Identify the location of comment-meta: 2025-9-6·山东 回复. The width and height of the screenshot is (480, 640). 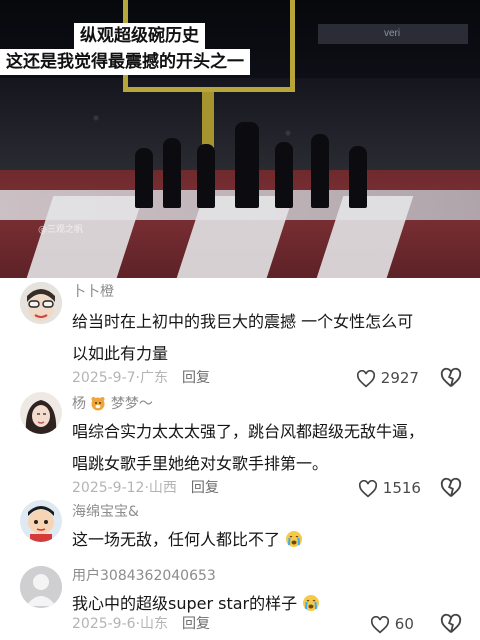
(141, 624).